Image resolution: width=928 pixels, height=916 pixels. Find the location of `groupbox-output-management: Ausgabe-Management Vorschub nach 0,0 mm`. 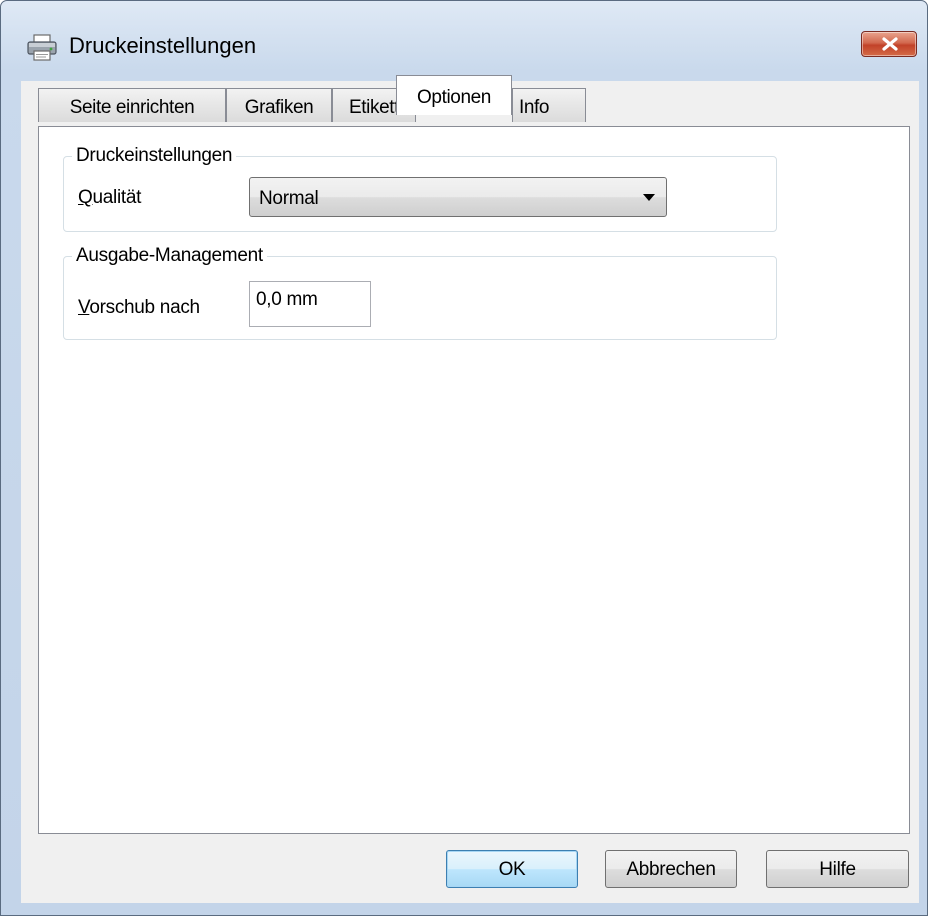

groupbox-output-management: Ausgabe-Management Vorschub nach 0,0 mm is located at coordinates (420, 292).